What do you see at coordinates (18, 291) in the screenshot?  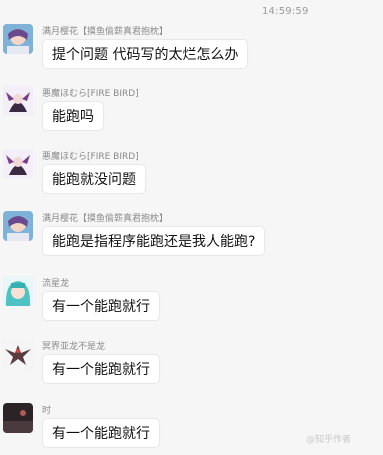 I see `miku-avatar-icon` at bounding box center [18, 291].